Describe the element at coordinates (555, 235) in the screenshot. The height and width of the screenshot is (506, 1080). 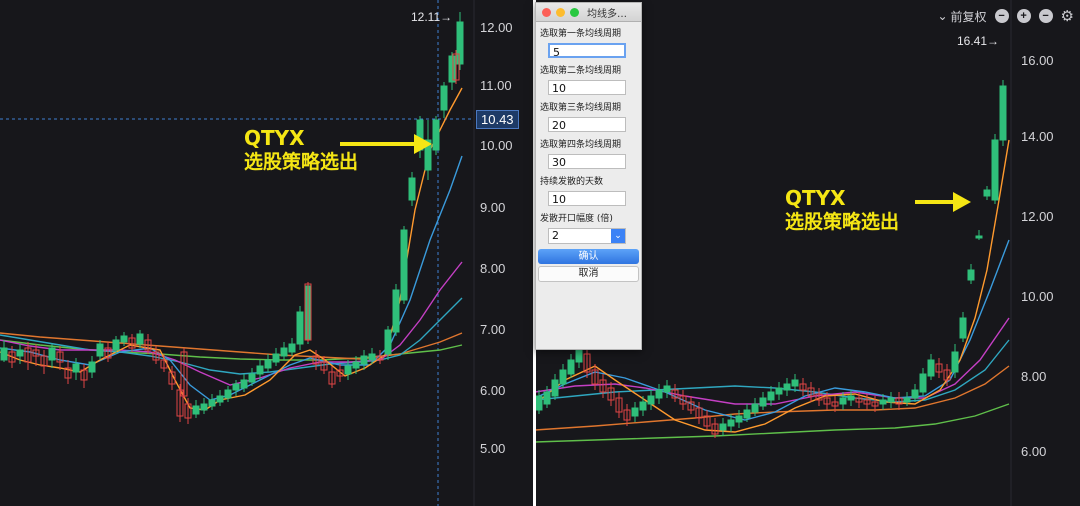
I see `select-value: 2` at that location.